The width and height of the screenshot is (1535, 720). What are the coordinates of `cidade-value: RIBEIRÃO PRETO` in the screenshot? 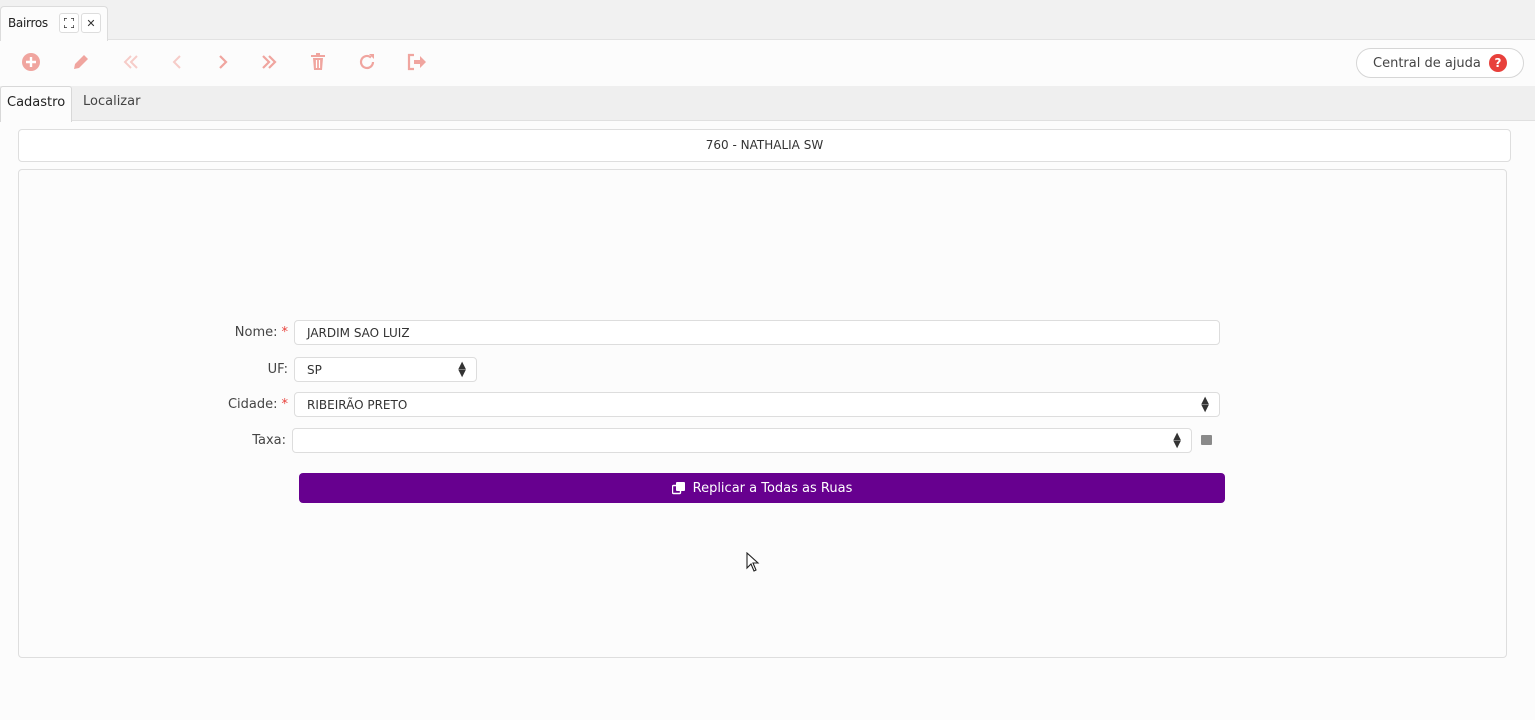 It's located at (357, 405).